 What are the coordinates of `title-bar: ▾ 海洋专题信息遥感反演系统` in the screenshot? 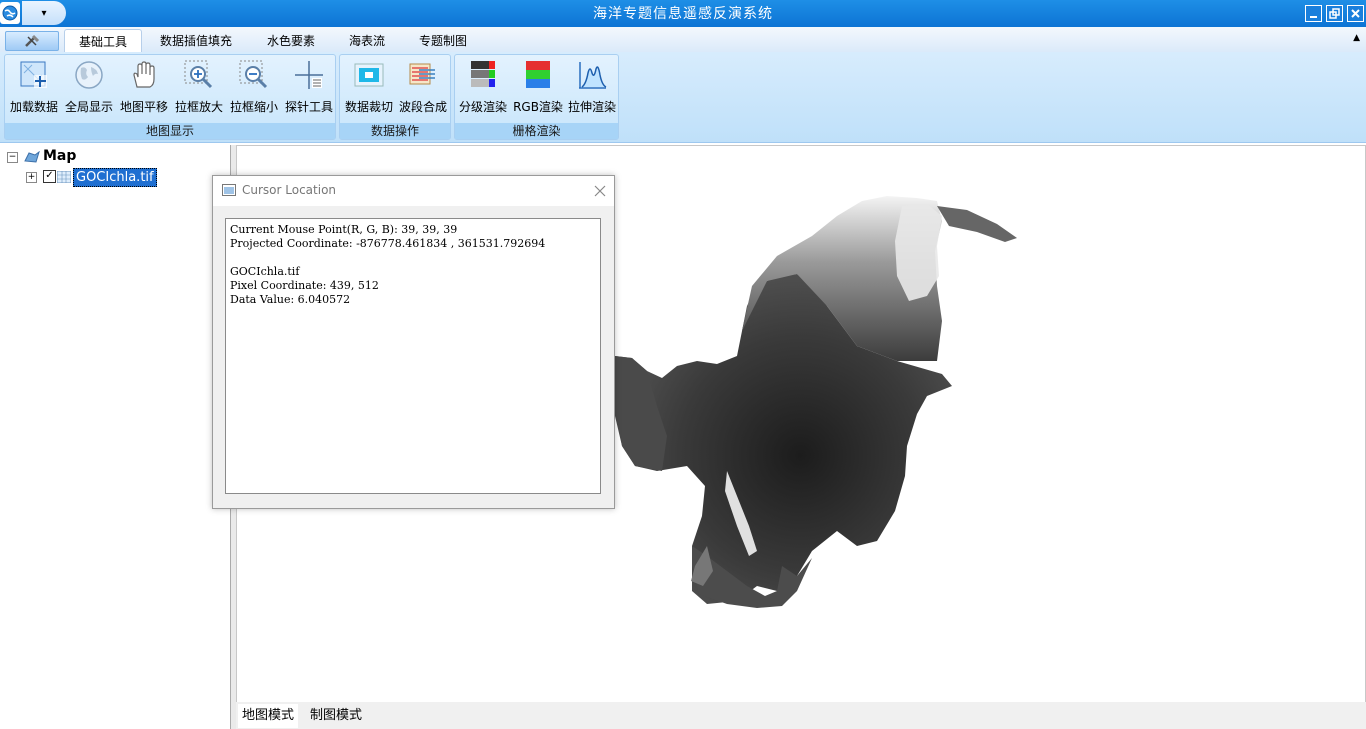 It's located at (683, 13).